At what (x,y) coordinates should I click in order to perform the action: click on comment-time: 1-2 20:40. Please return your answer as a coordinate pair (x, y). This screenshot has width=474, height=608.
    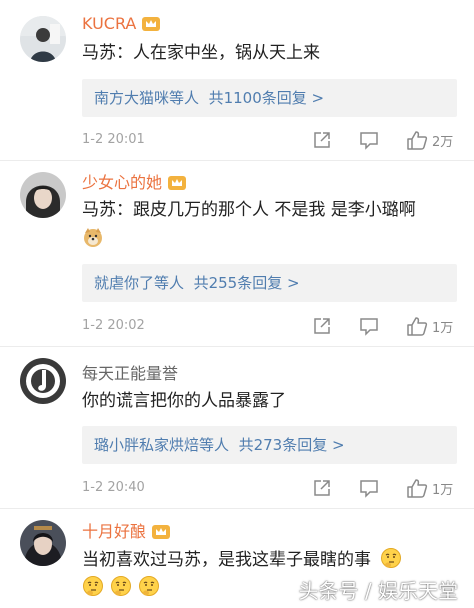
    Looking at the image, I should click on (113, 487).